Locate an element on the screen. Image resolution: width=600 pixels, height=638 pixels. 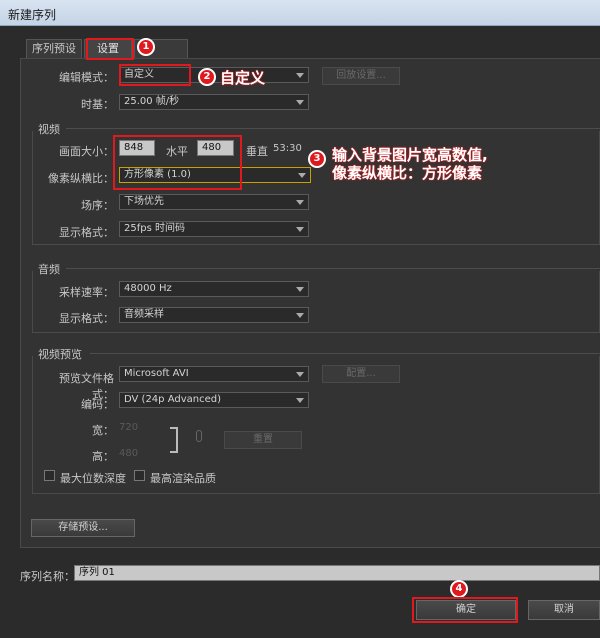
audio-display-format-select: 音频采样 is located at coordinates (214, 315).